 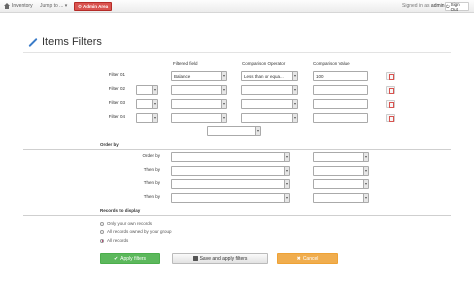 What do you see at coordinates (416, 6) in the screenshot?
I see `signed-in-prefix: Signed in as` at bounding box center [416, 6].